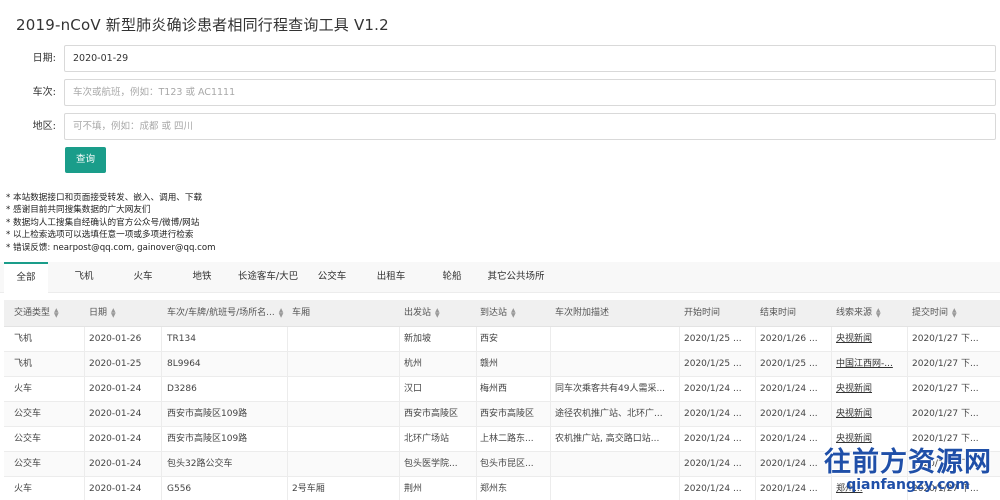  What do you see at coordinates (871, 313) in the screenshot?
I see `column-header: 线索来源 ▲ ▼` at bounding box center [871, 313].